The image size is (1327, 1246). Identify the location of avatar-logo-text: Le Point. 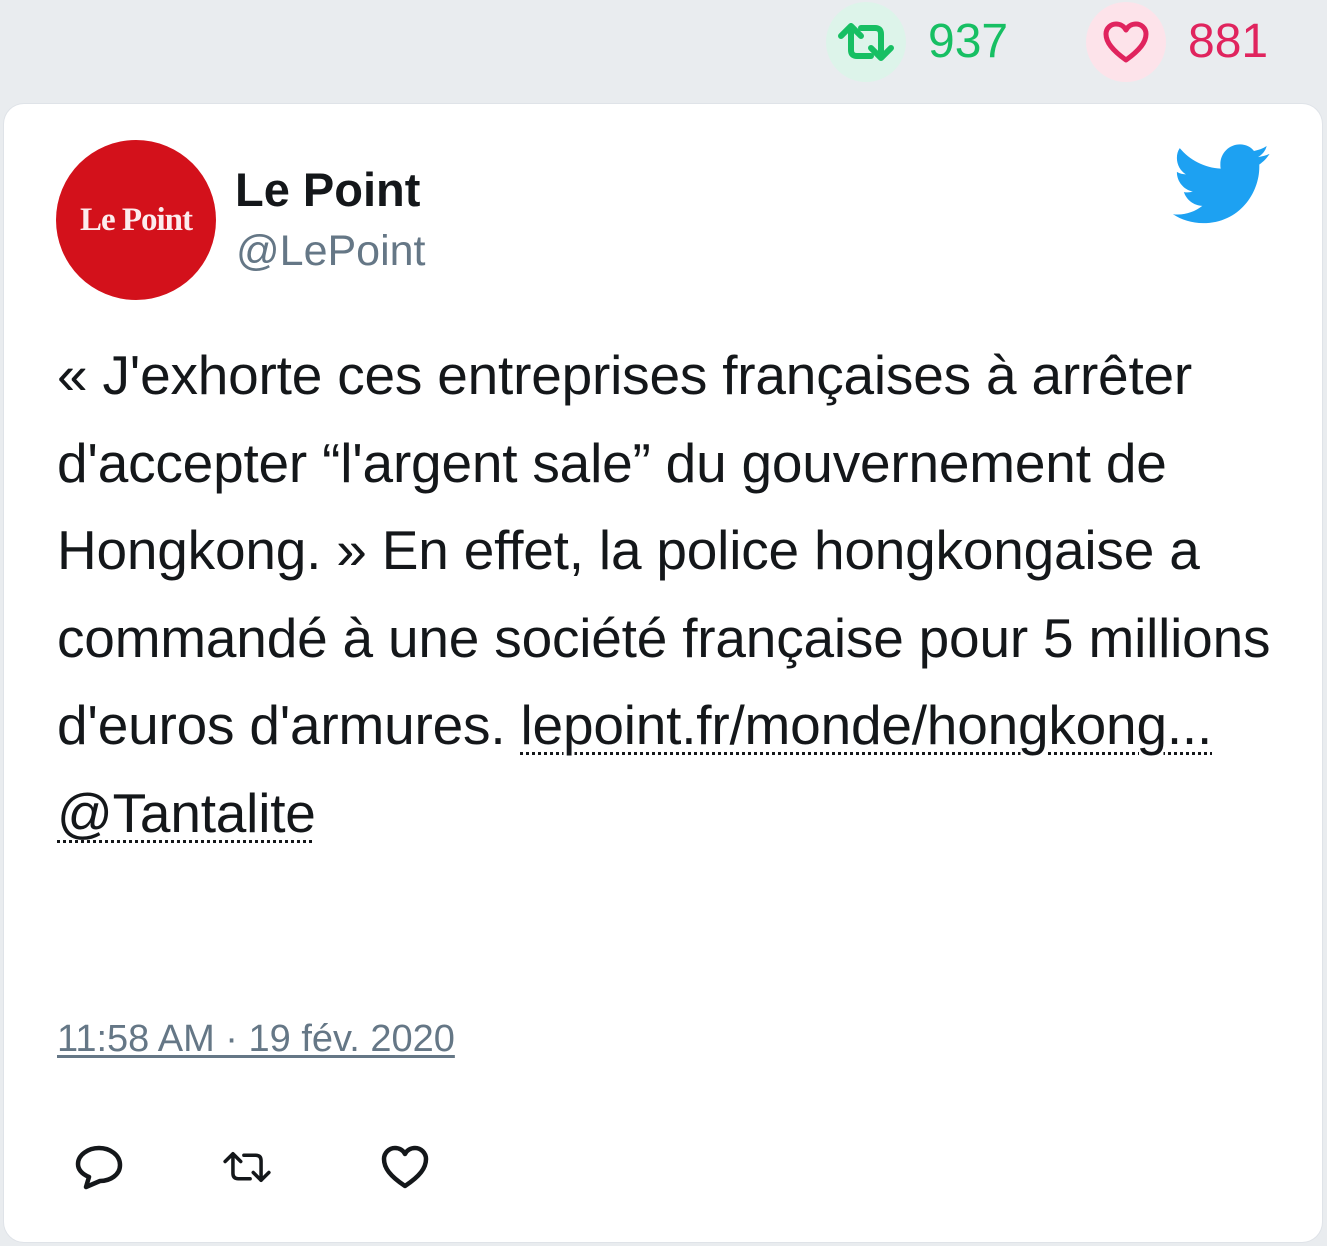
(136, 219).